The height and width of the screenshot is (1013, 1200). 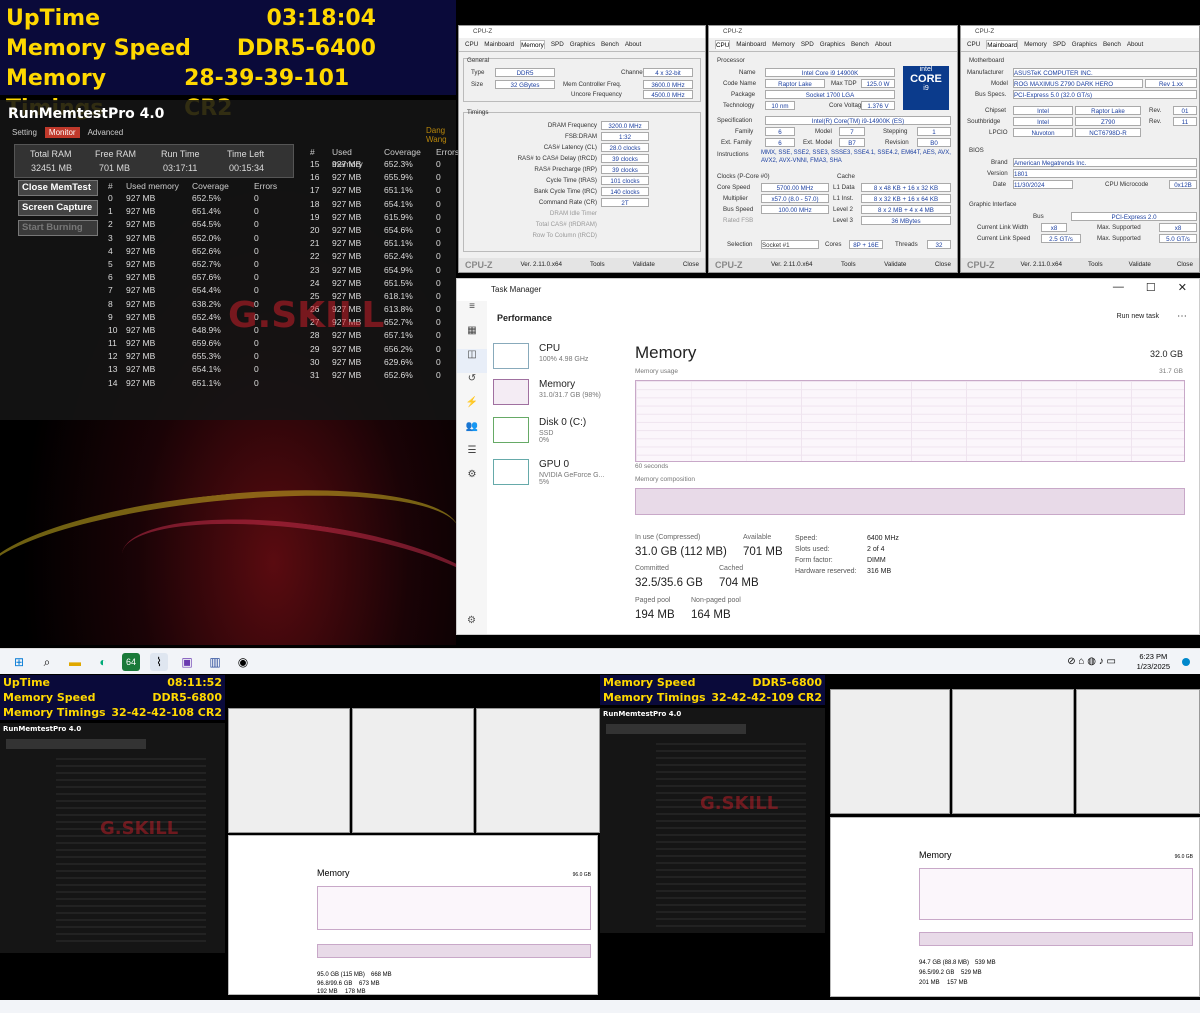 What do you see at coordinates (54, 712) in the screenshot?
I see `timings-label: Memory Timings` at bounding box center [54, 712].